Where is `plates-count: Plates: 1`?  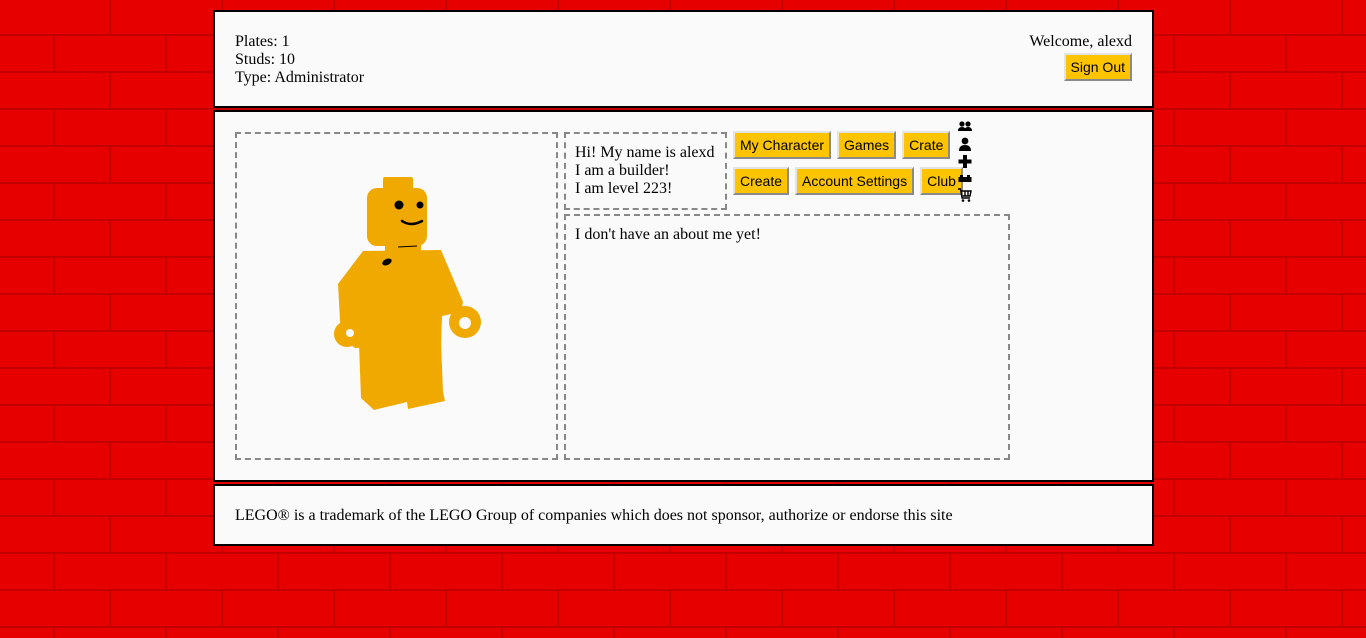
plates-count: Plates: 1 is located at coordinates (262, 41).